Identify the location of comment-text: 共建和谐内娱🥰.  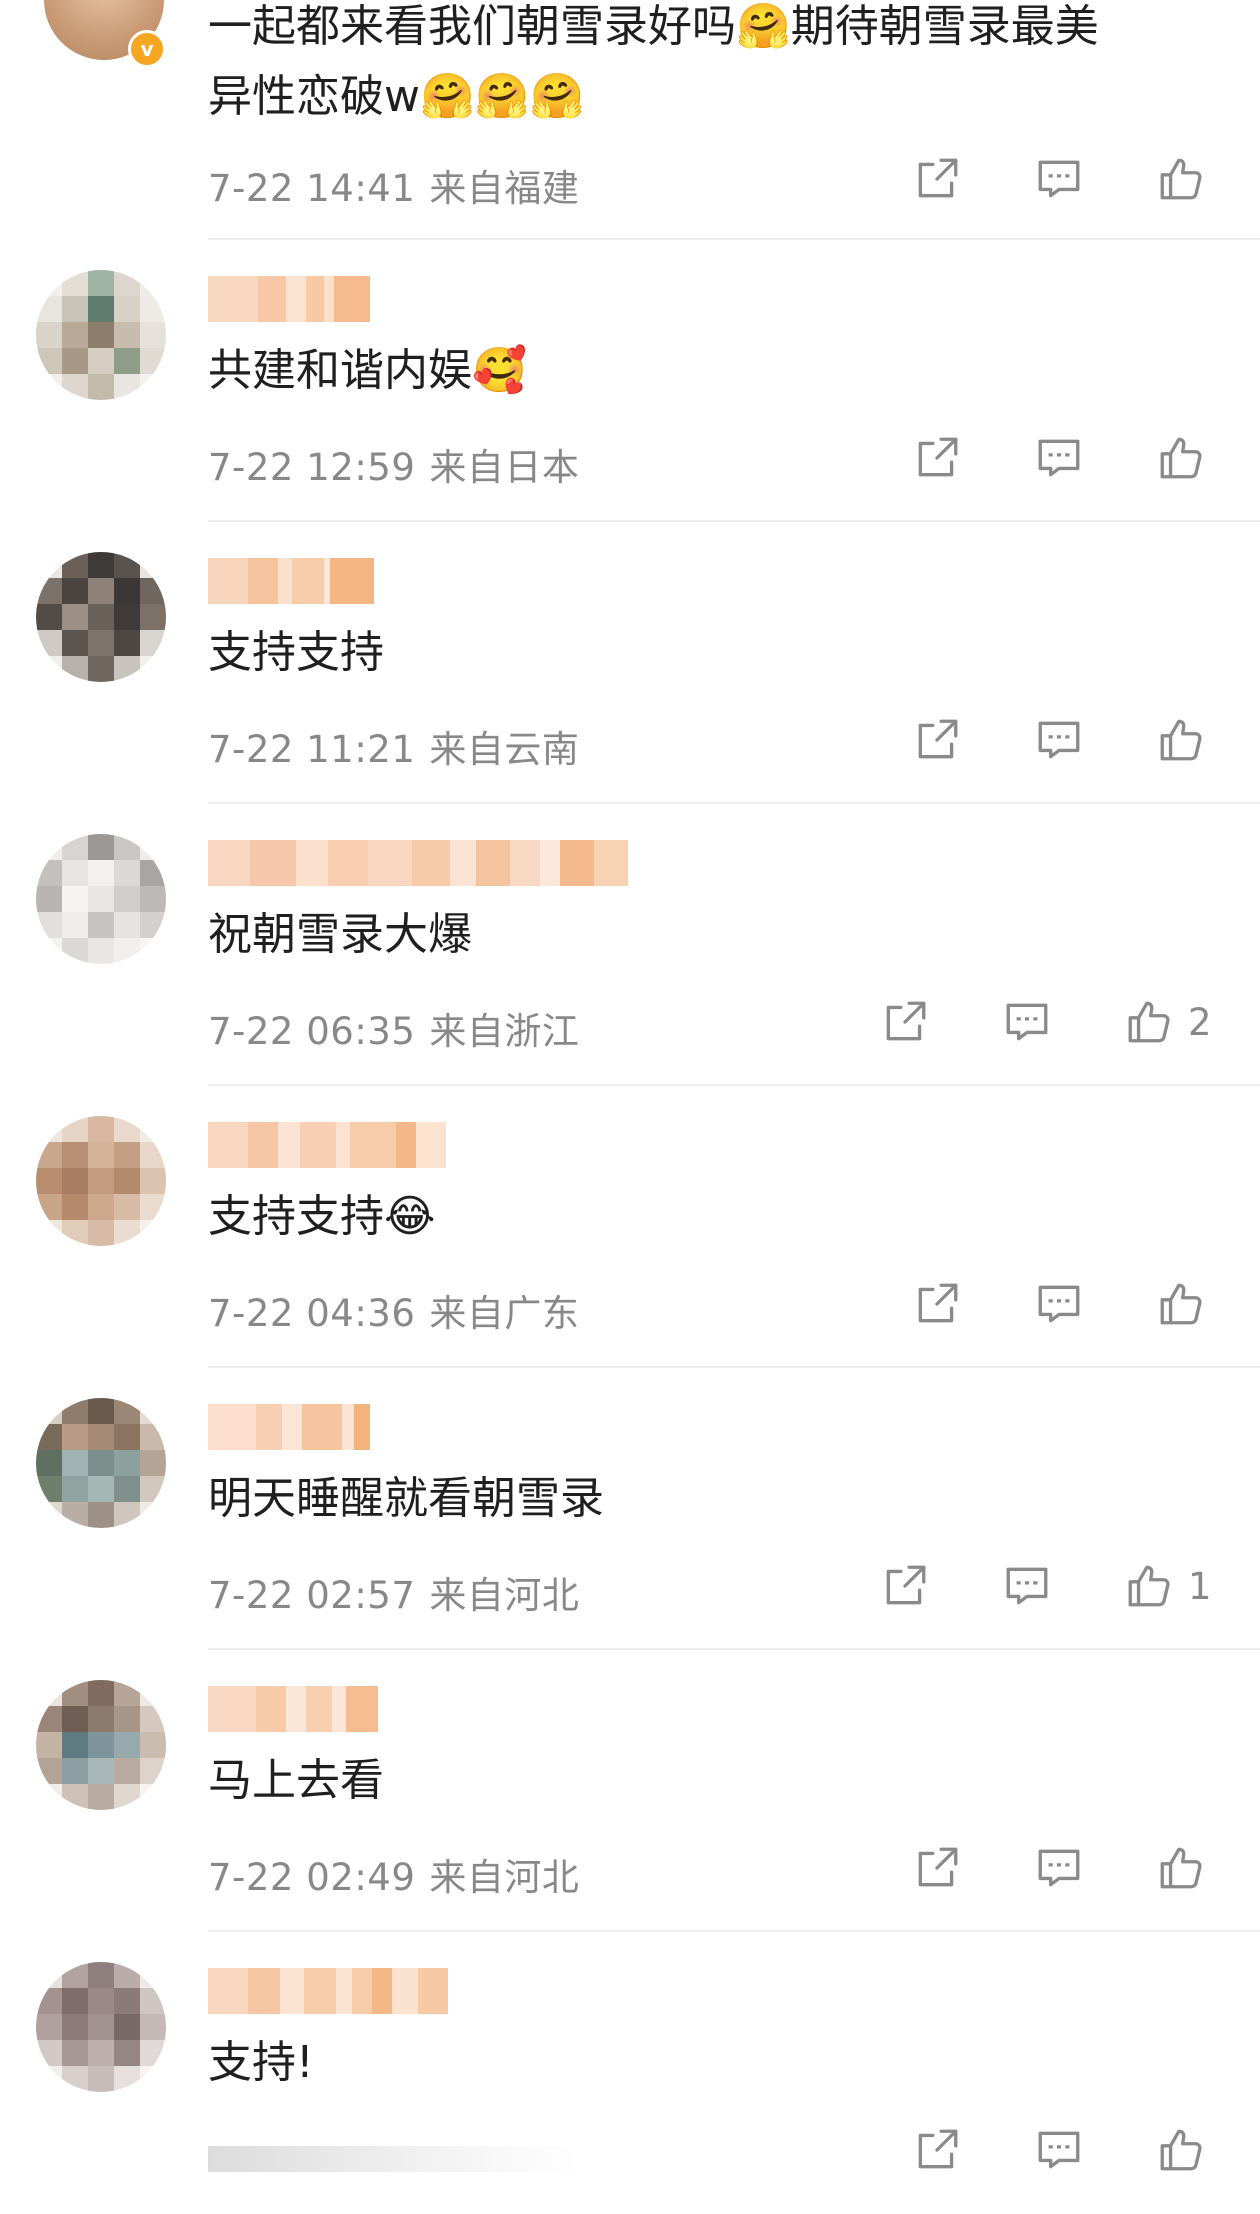
(367, 370).